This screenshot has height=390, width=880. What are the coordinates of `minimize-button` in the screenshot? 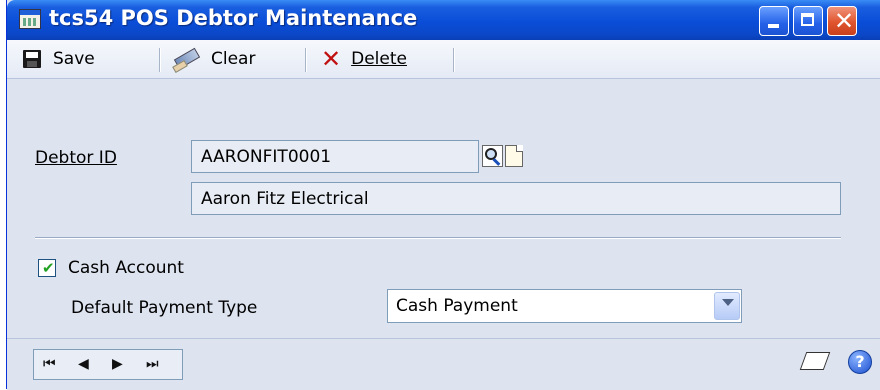 It's located at (774, 21).